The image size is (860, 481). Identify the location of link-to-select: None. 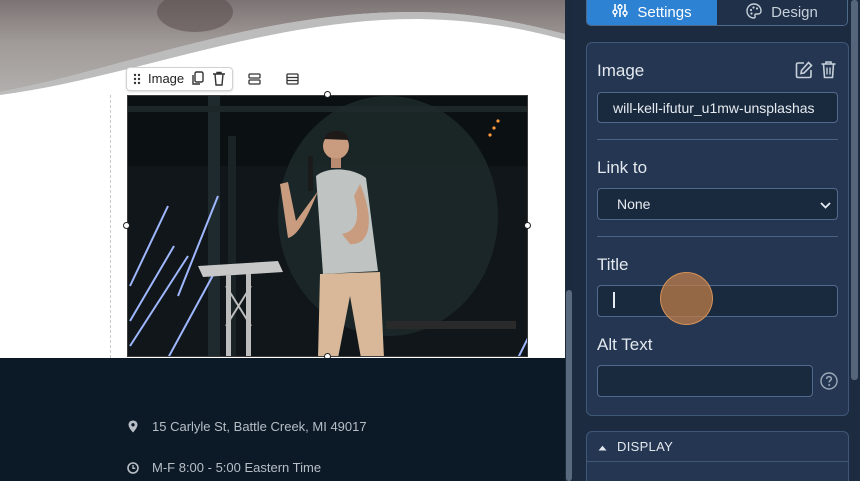
(717, 204).